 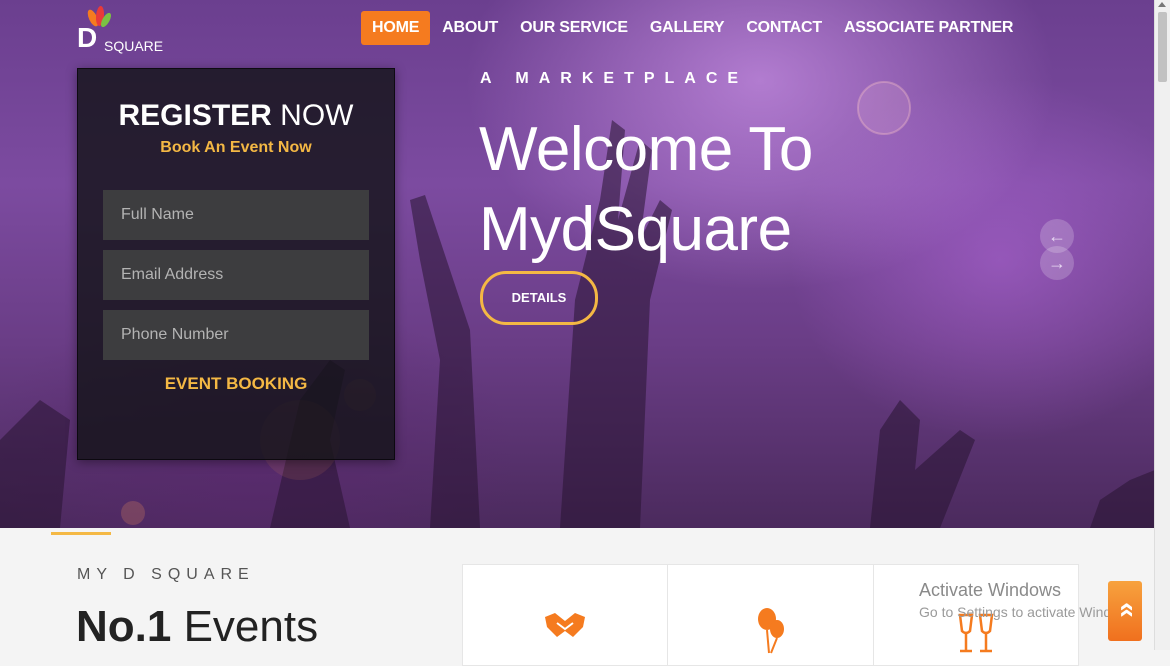 I want to click on register-title-bold: REGISTER, so click(x=195, y=115).